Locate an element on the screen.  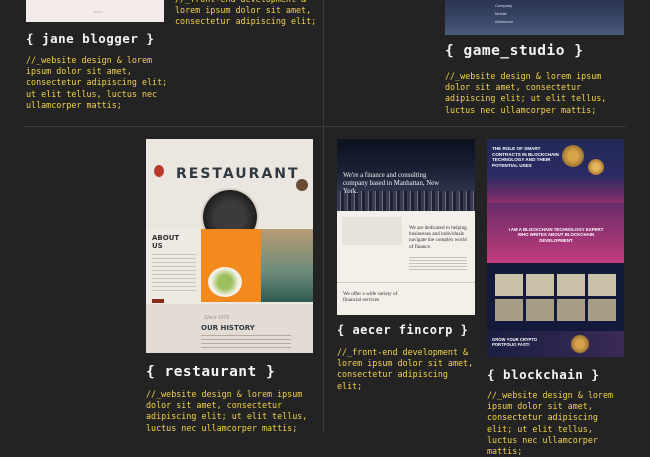
section-separator is located at coordinates (158, 301).